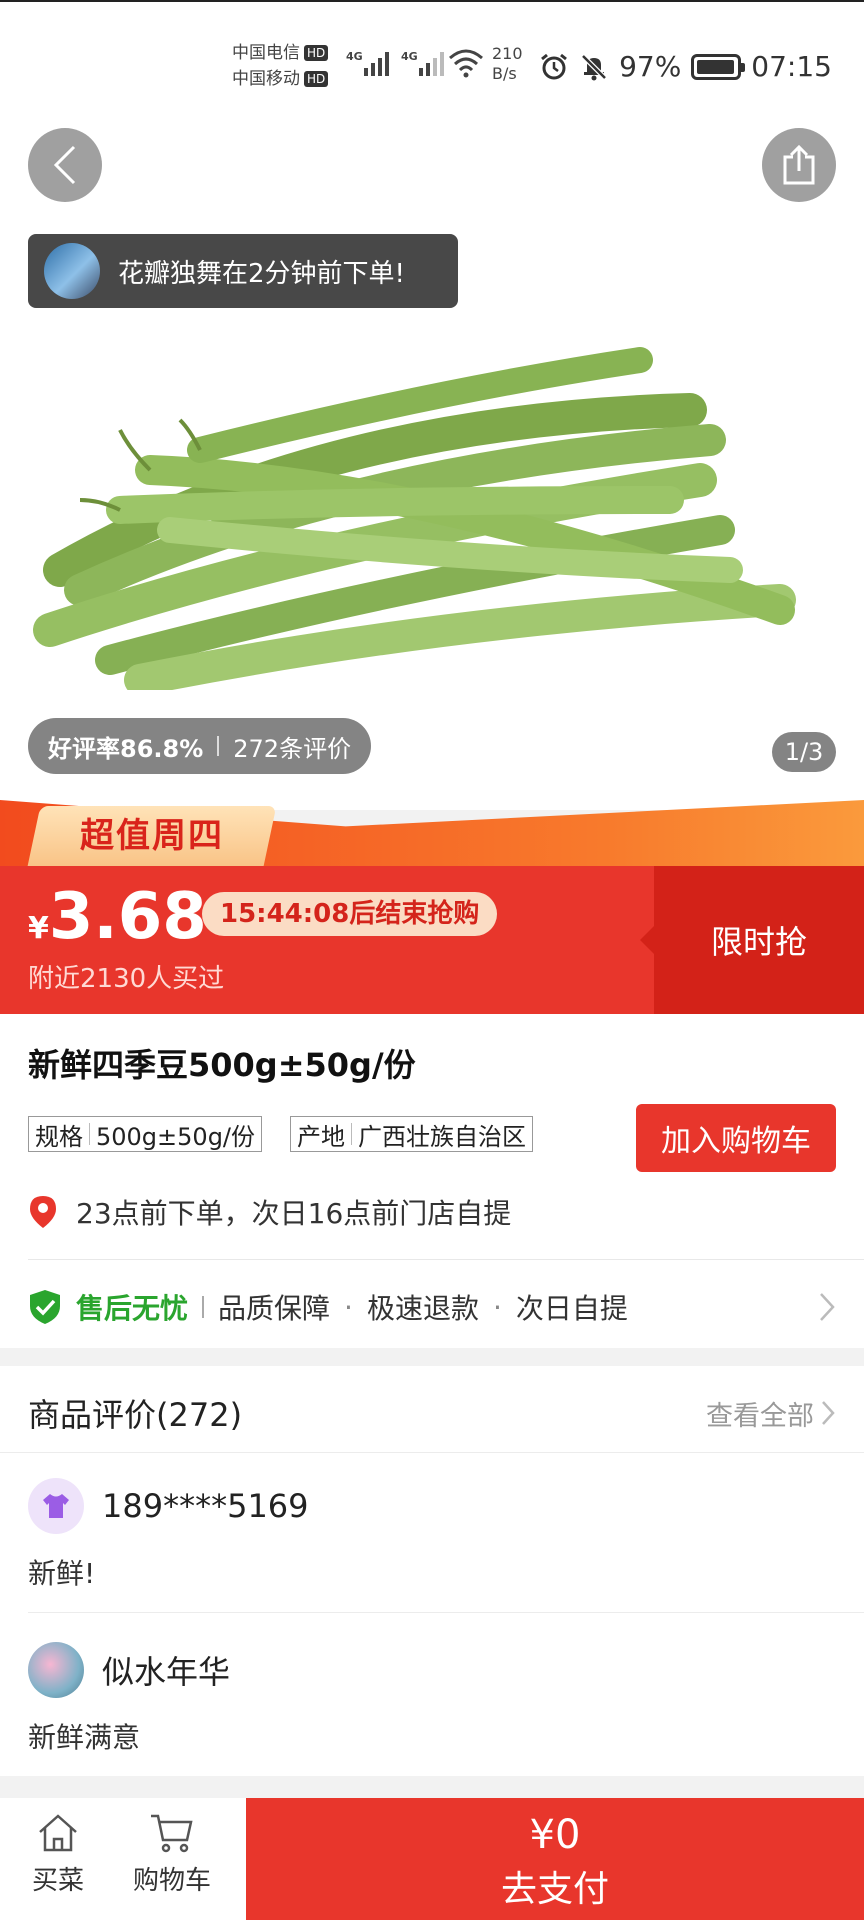 This screenshot has width=864, height=1920. What do you see at coordinates (395, 63) in the screenshot?
I see `signal-icons: 4G 4G` at bounding box center [395, 63].